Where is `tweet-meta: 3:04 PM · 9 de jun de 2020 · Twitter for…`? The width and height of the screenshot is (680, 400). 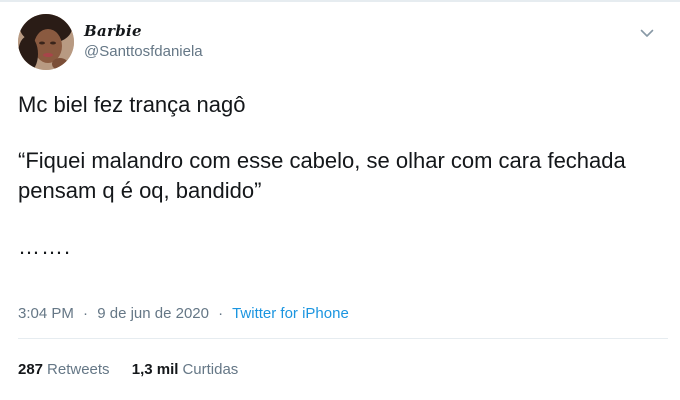 tweet-meta: 3:04 PM · 9 de jun de 2020 · Twitter for… is located at coordinates (183, 314).